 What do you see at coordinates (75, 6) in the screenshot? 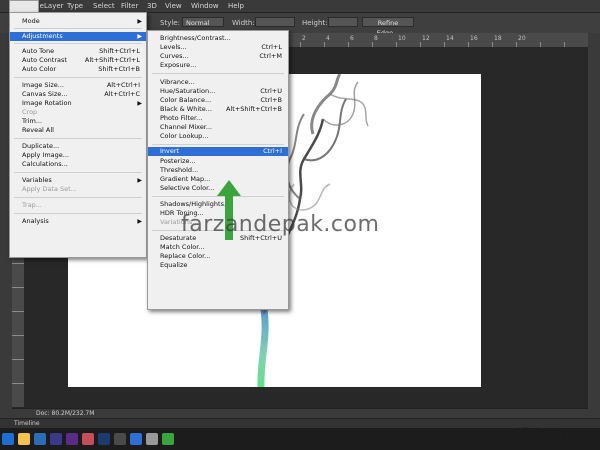
I see `menu-type: Type` at bounding box center [75, 6].